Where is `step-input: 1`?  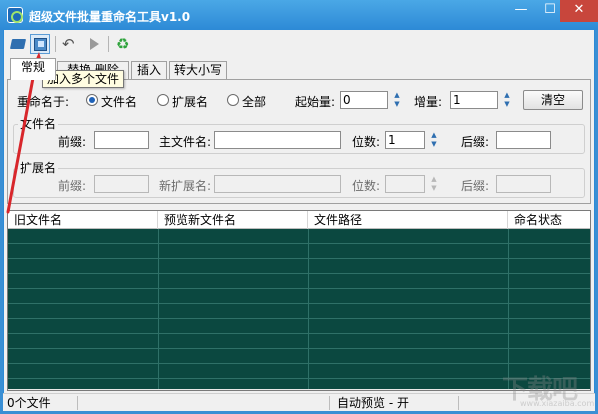
step-input: 1 is located at coordinates (474, 100).